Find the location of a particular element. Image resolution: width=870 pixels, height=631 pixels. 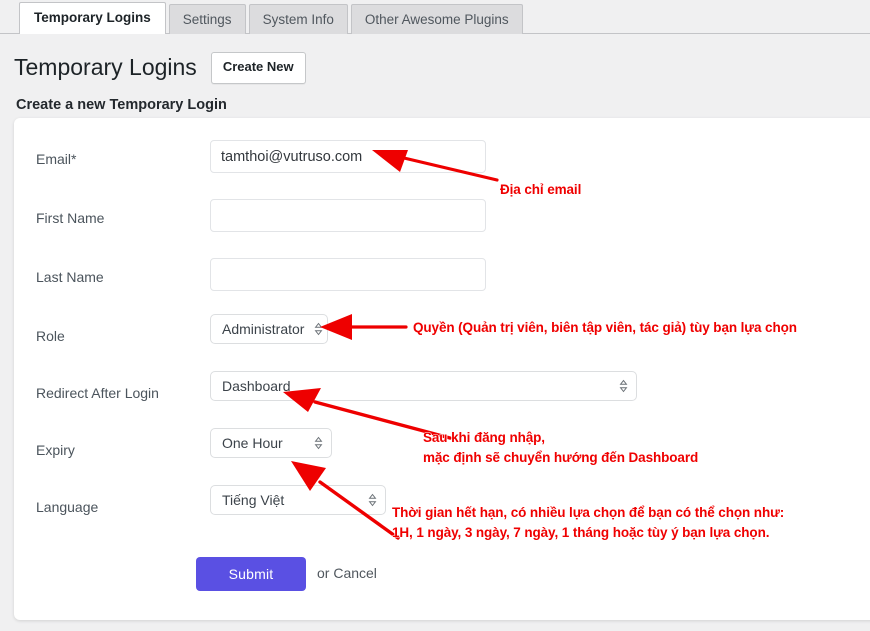

tab-system-info: System Info is located at coordinates (298, 19).